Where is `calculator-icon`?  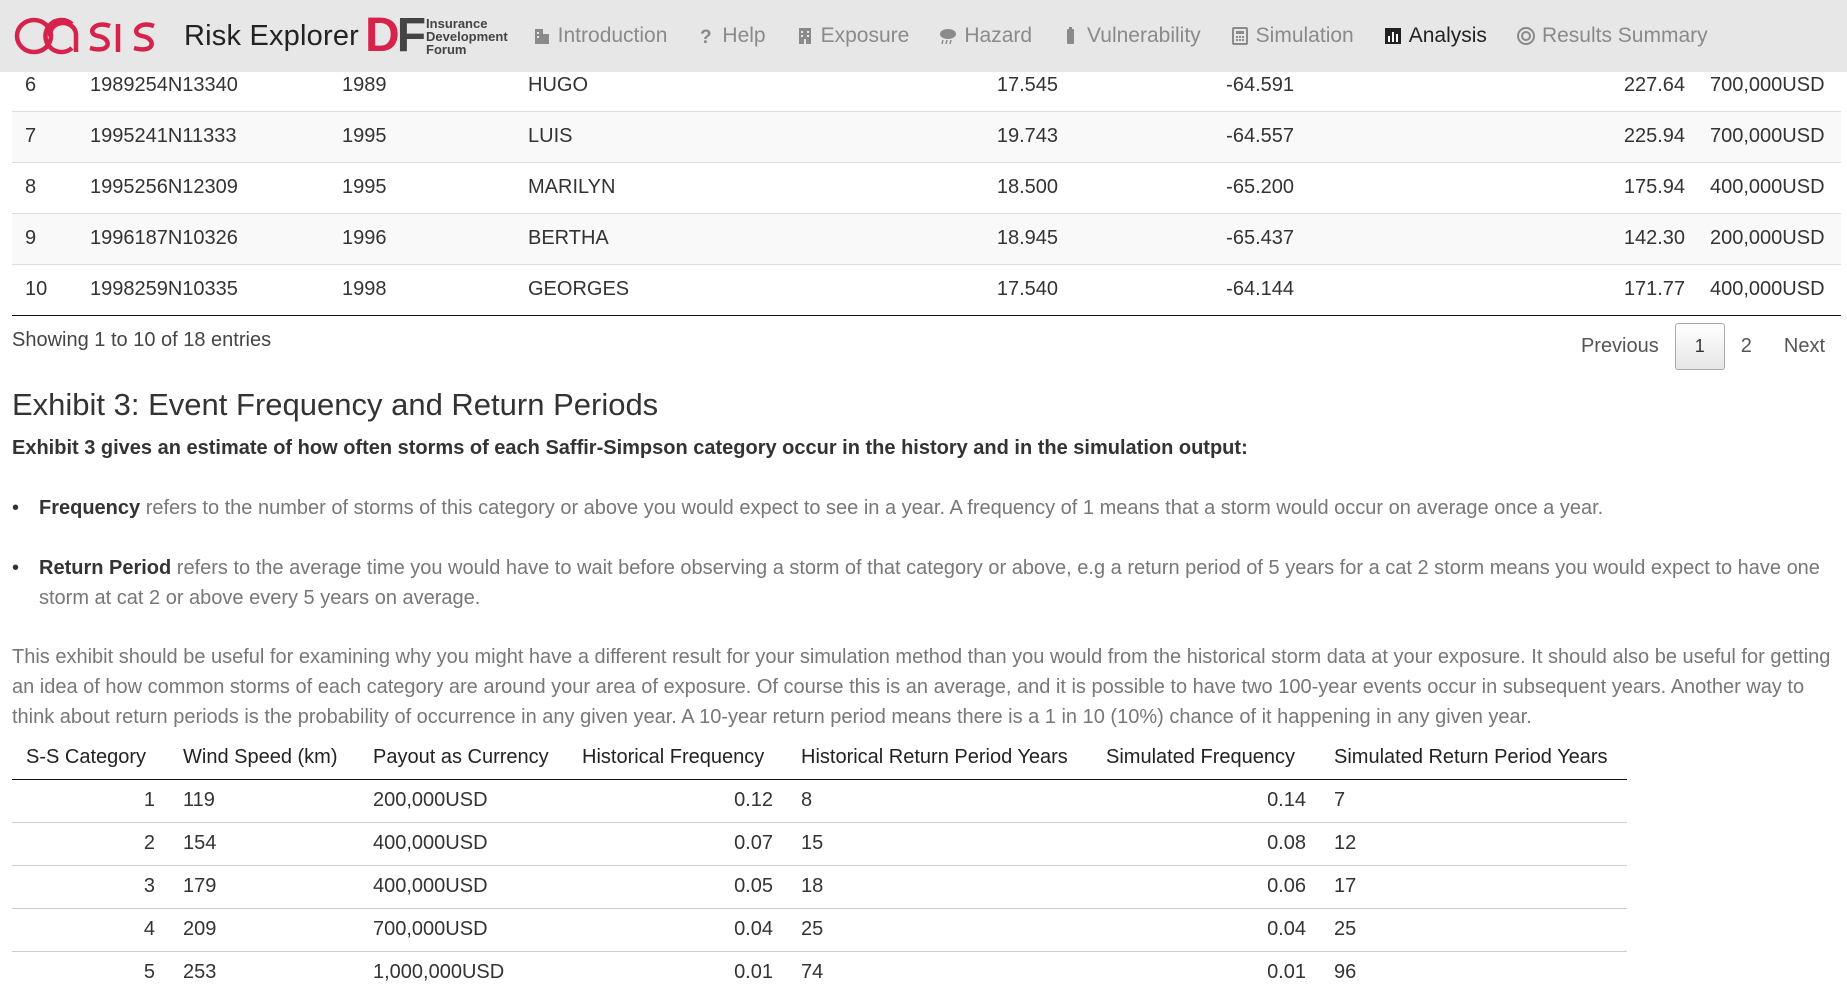
calculator-icon is located at coordinates (1240, 36).